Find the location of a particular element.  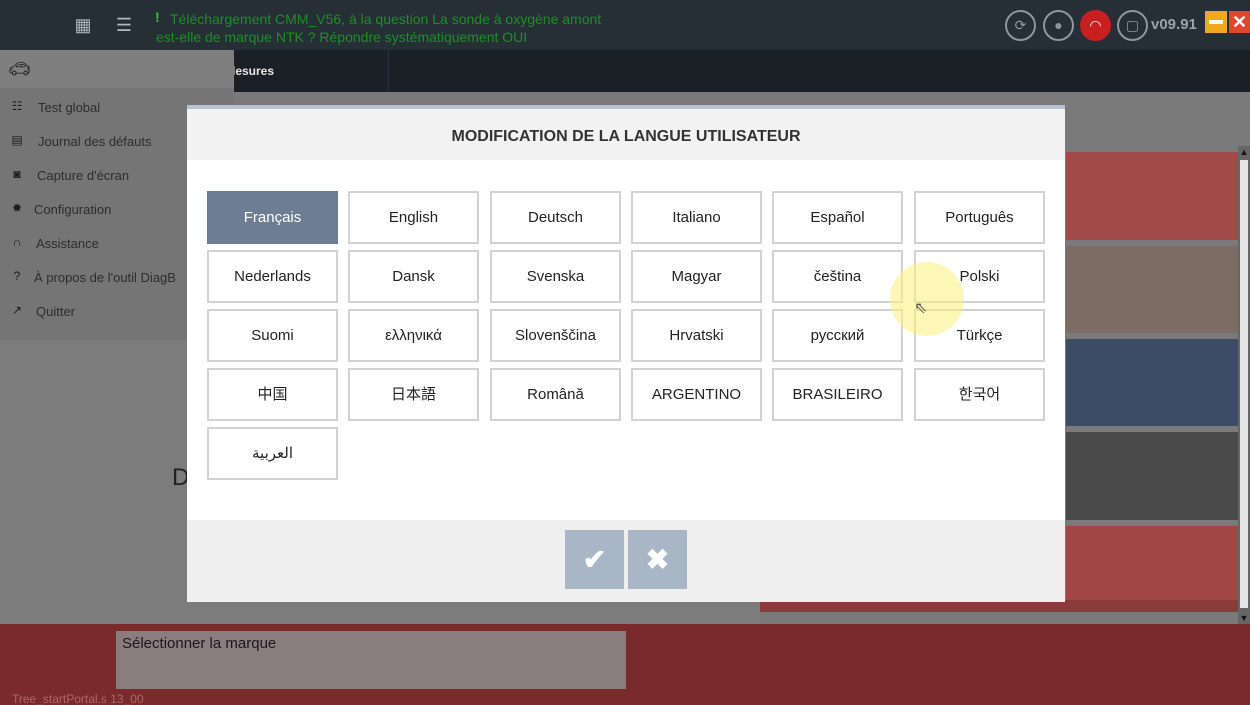

test-icon: ☷ is located at coordinates (17, 106).